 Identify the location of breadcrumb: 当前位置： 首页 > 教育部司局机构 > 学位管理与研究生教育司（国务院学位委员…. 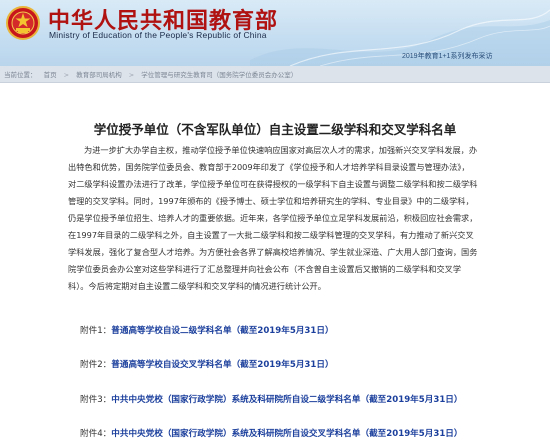
(153, 74).